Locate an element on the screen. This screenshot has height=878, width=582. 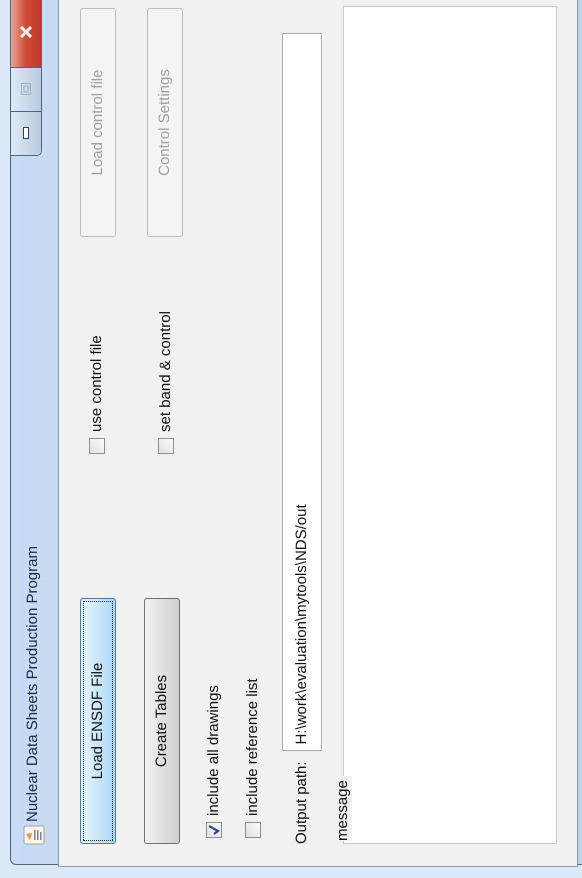
checkbox-label: use control file is located at coordinates (96, 383).